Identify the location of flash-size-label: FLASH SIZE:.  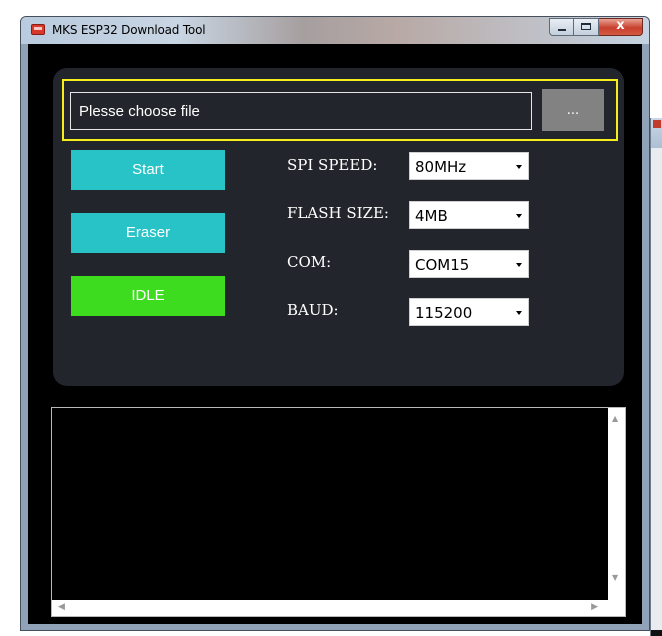
(338, 213).